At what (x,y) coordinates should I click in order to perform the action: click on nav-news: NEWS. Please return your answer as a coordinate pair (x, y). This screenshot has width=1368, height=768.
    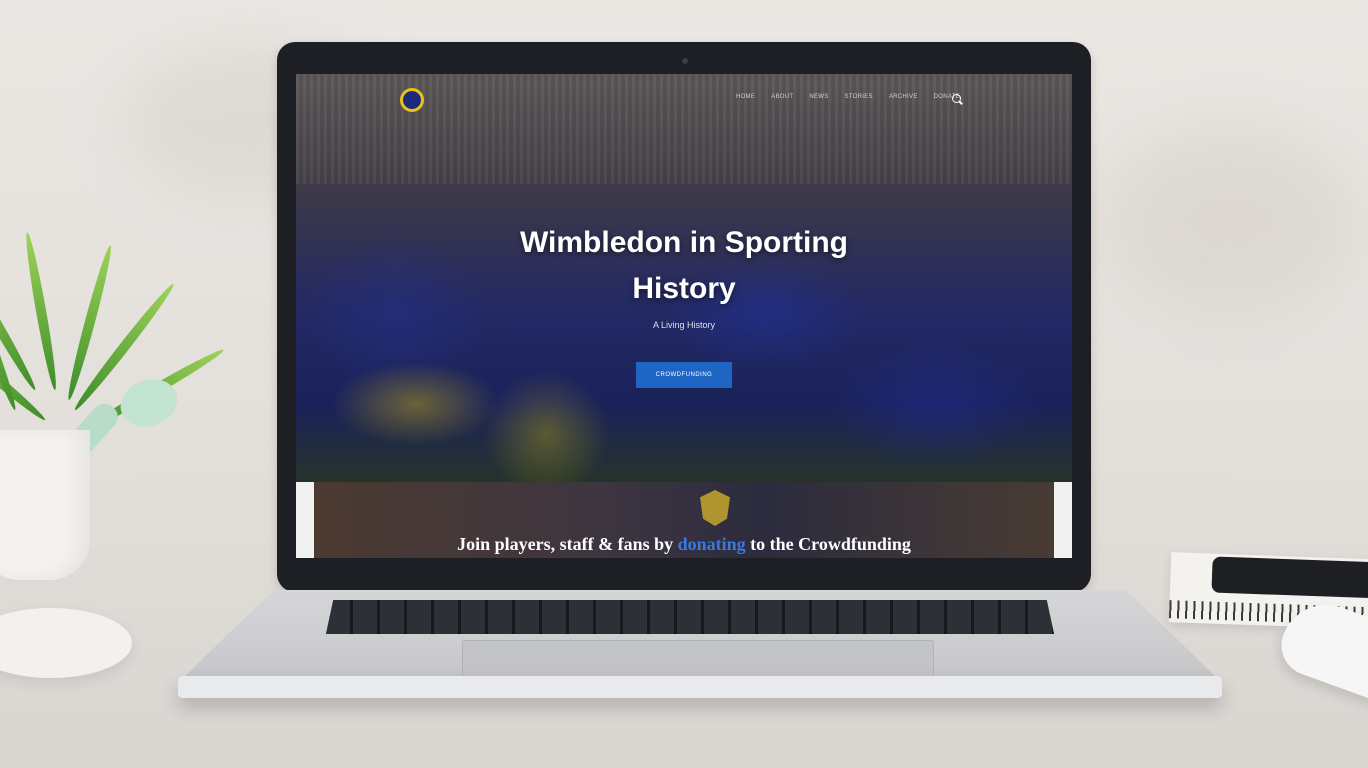
    Looking at the image, I should click on (818, 97).